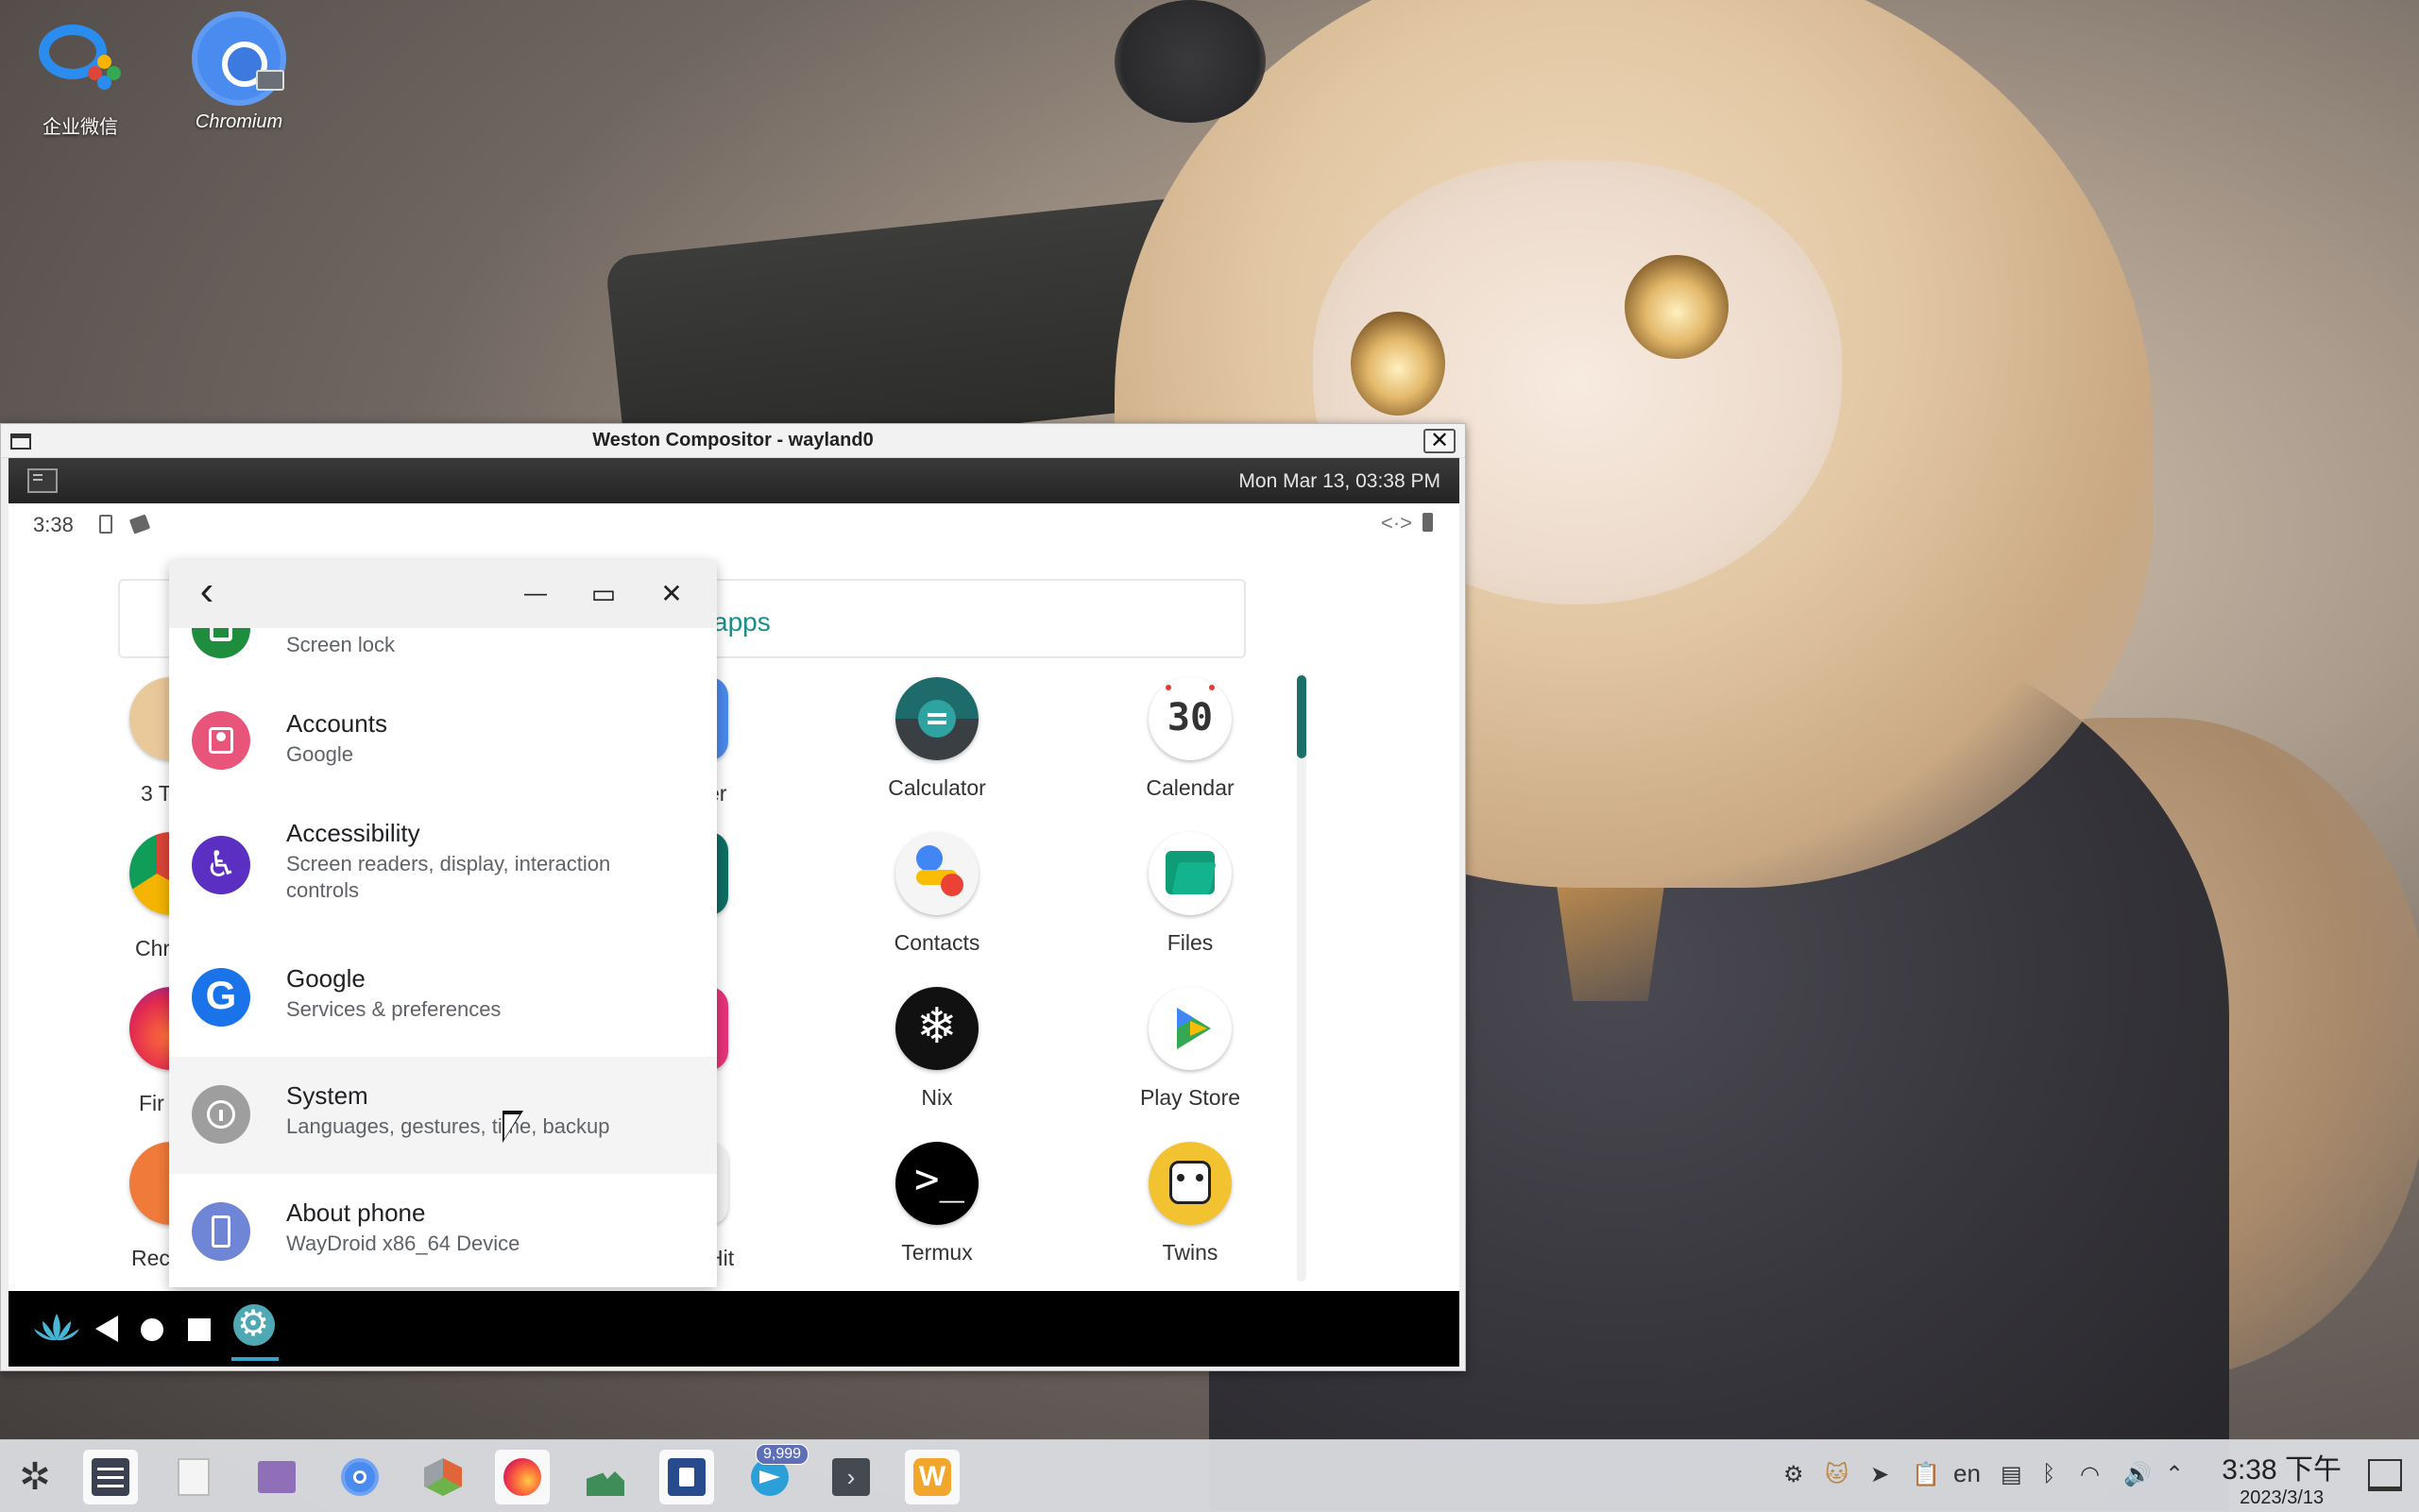  What do you see at coordinates (1190, 1097) in the screenshot?
I see `app-label: Play Store` at bounding box center [1190, 1097].